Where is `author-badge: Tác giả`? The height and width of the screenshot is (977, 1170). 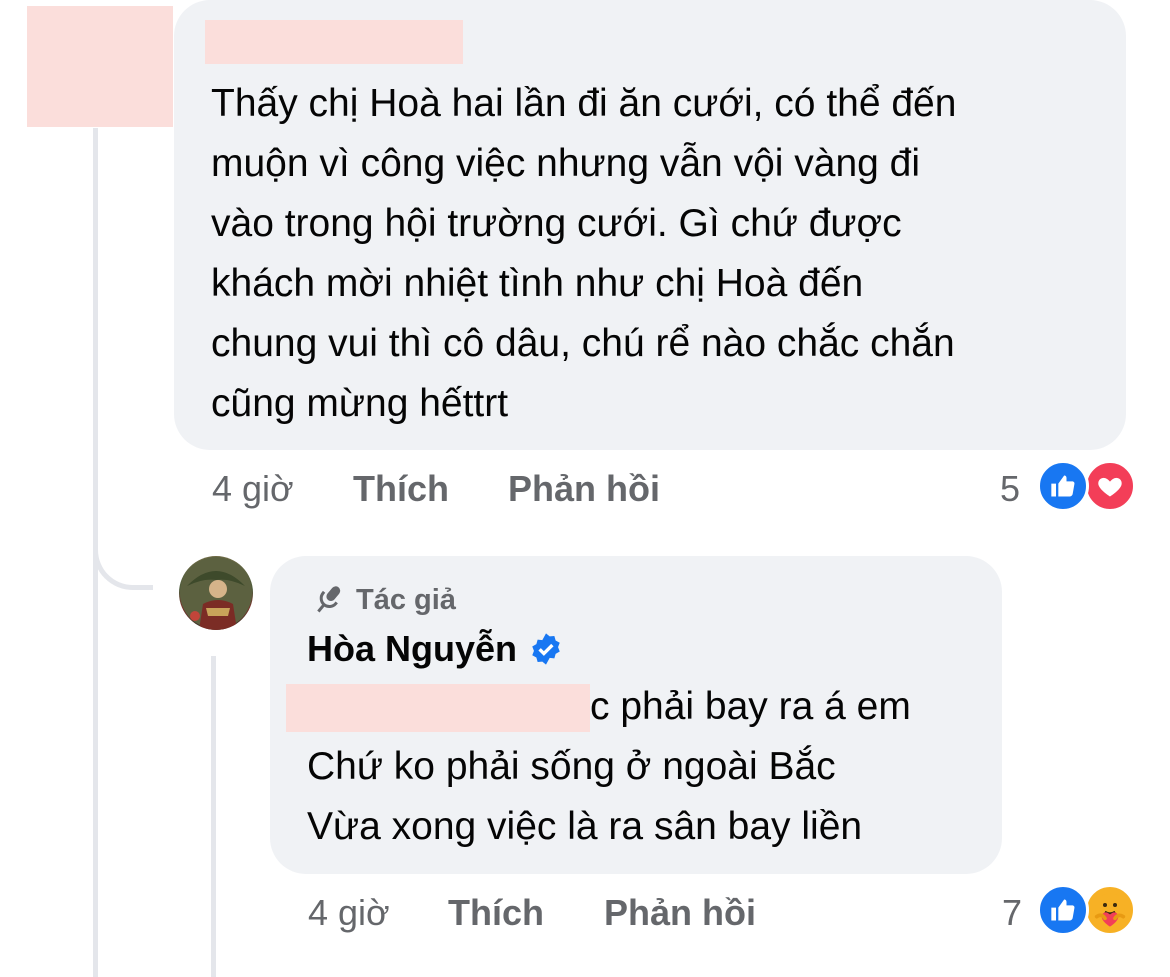 author-badge: Tác giả is located at coordinates (383, 600).